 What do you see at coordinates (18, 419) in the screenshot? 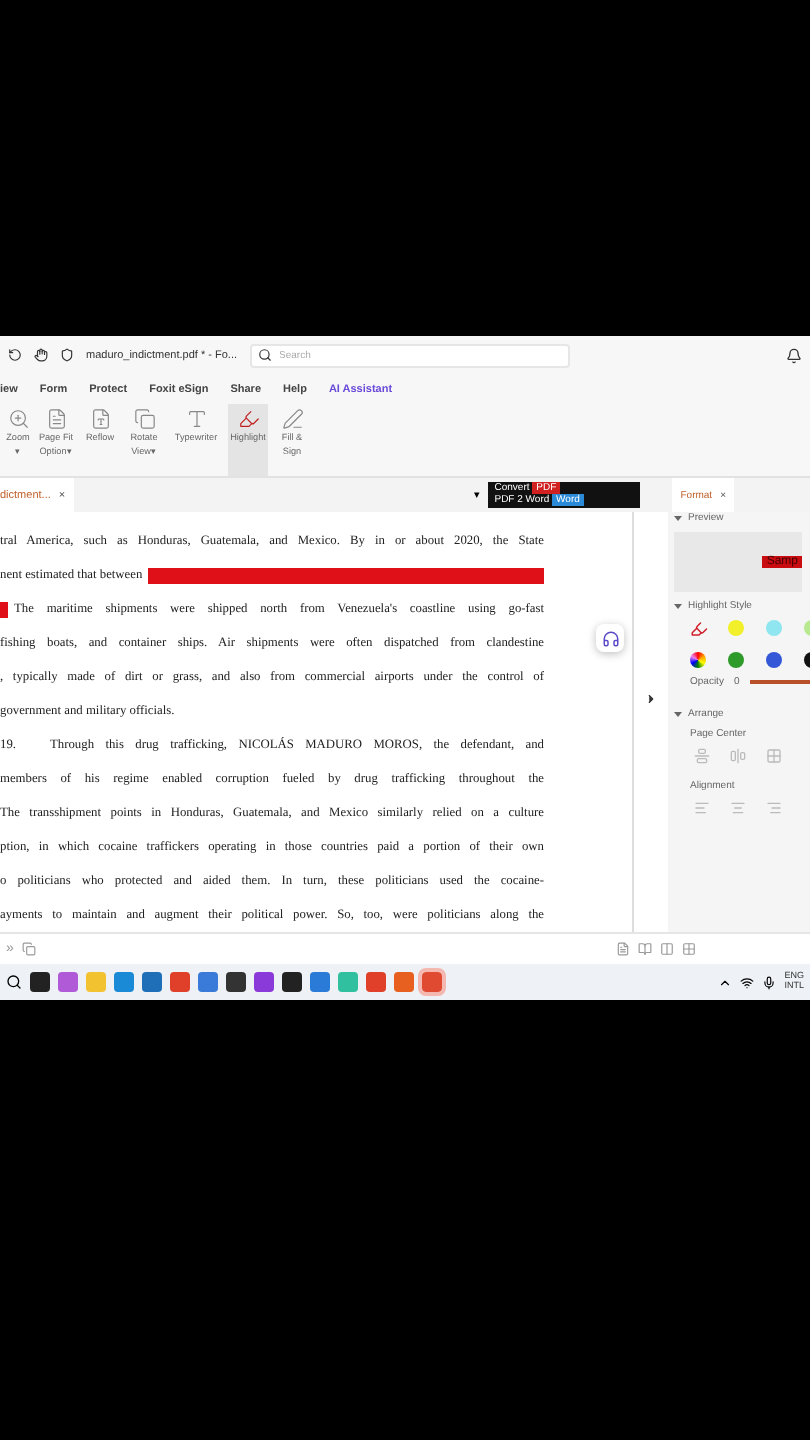
I see `zoom-in-icon` at bounding box center [18, 419].